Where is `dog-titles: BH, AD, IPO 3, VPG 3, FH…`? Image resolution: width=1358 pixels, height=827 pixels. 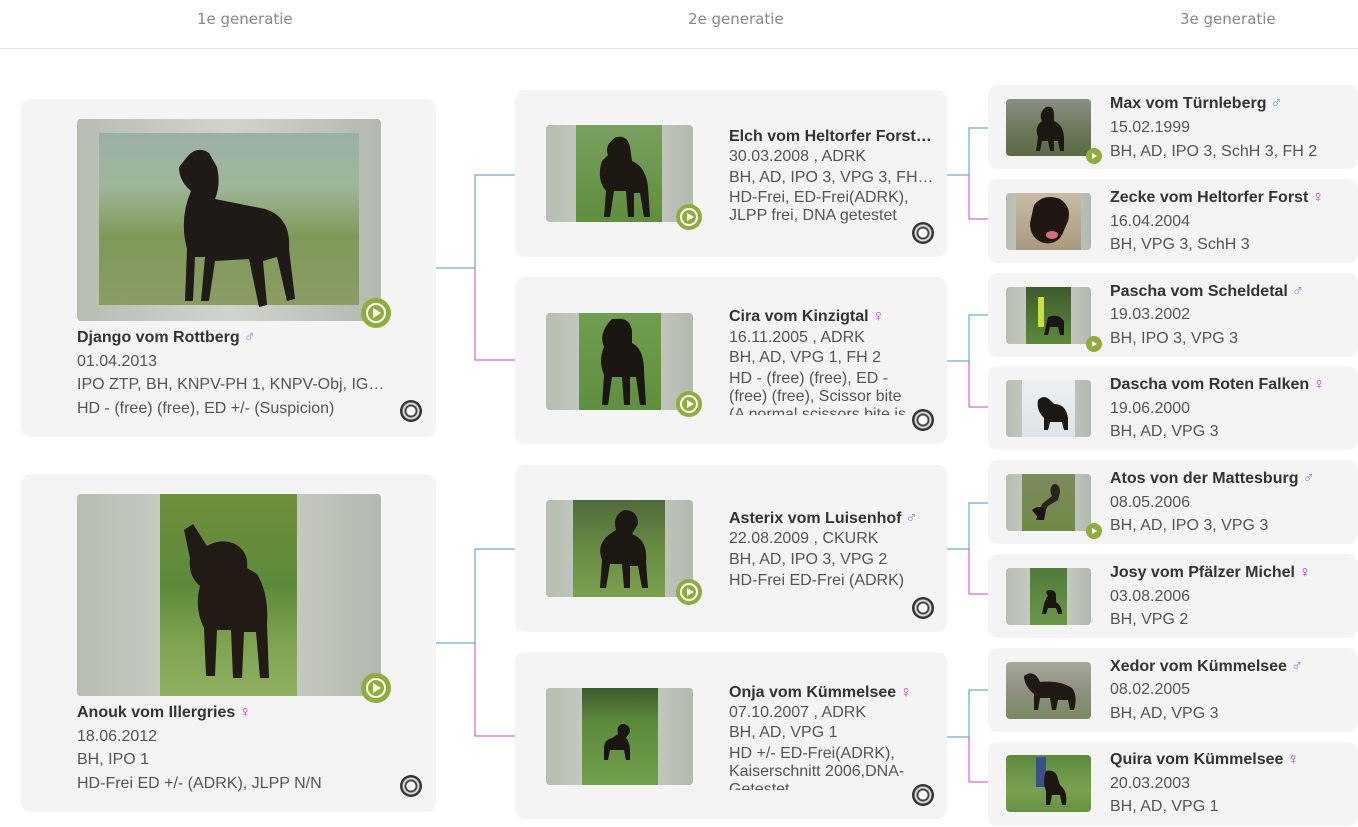 dog-titles: BH, AD, IPO 3, VPG 3, FH… is located at coordinates (831, 177).